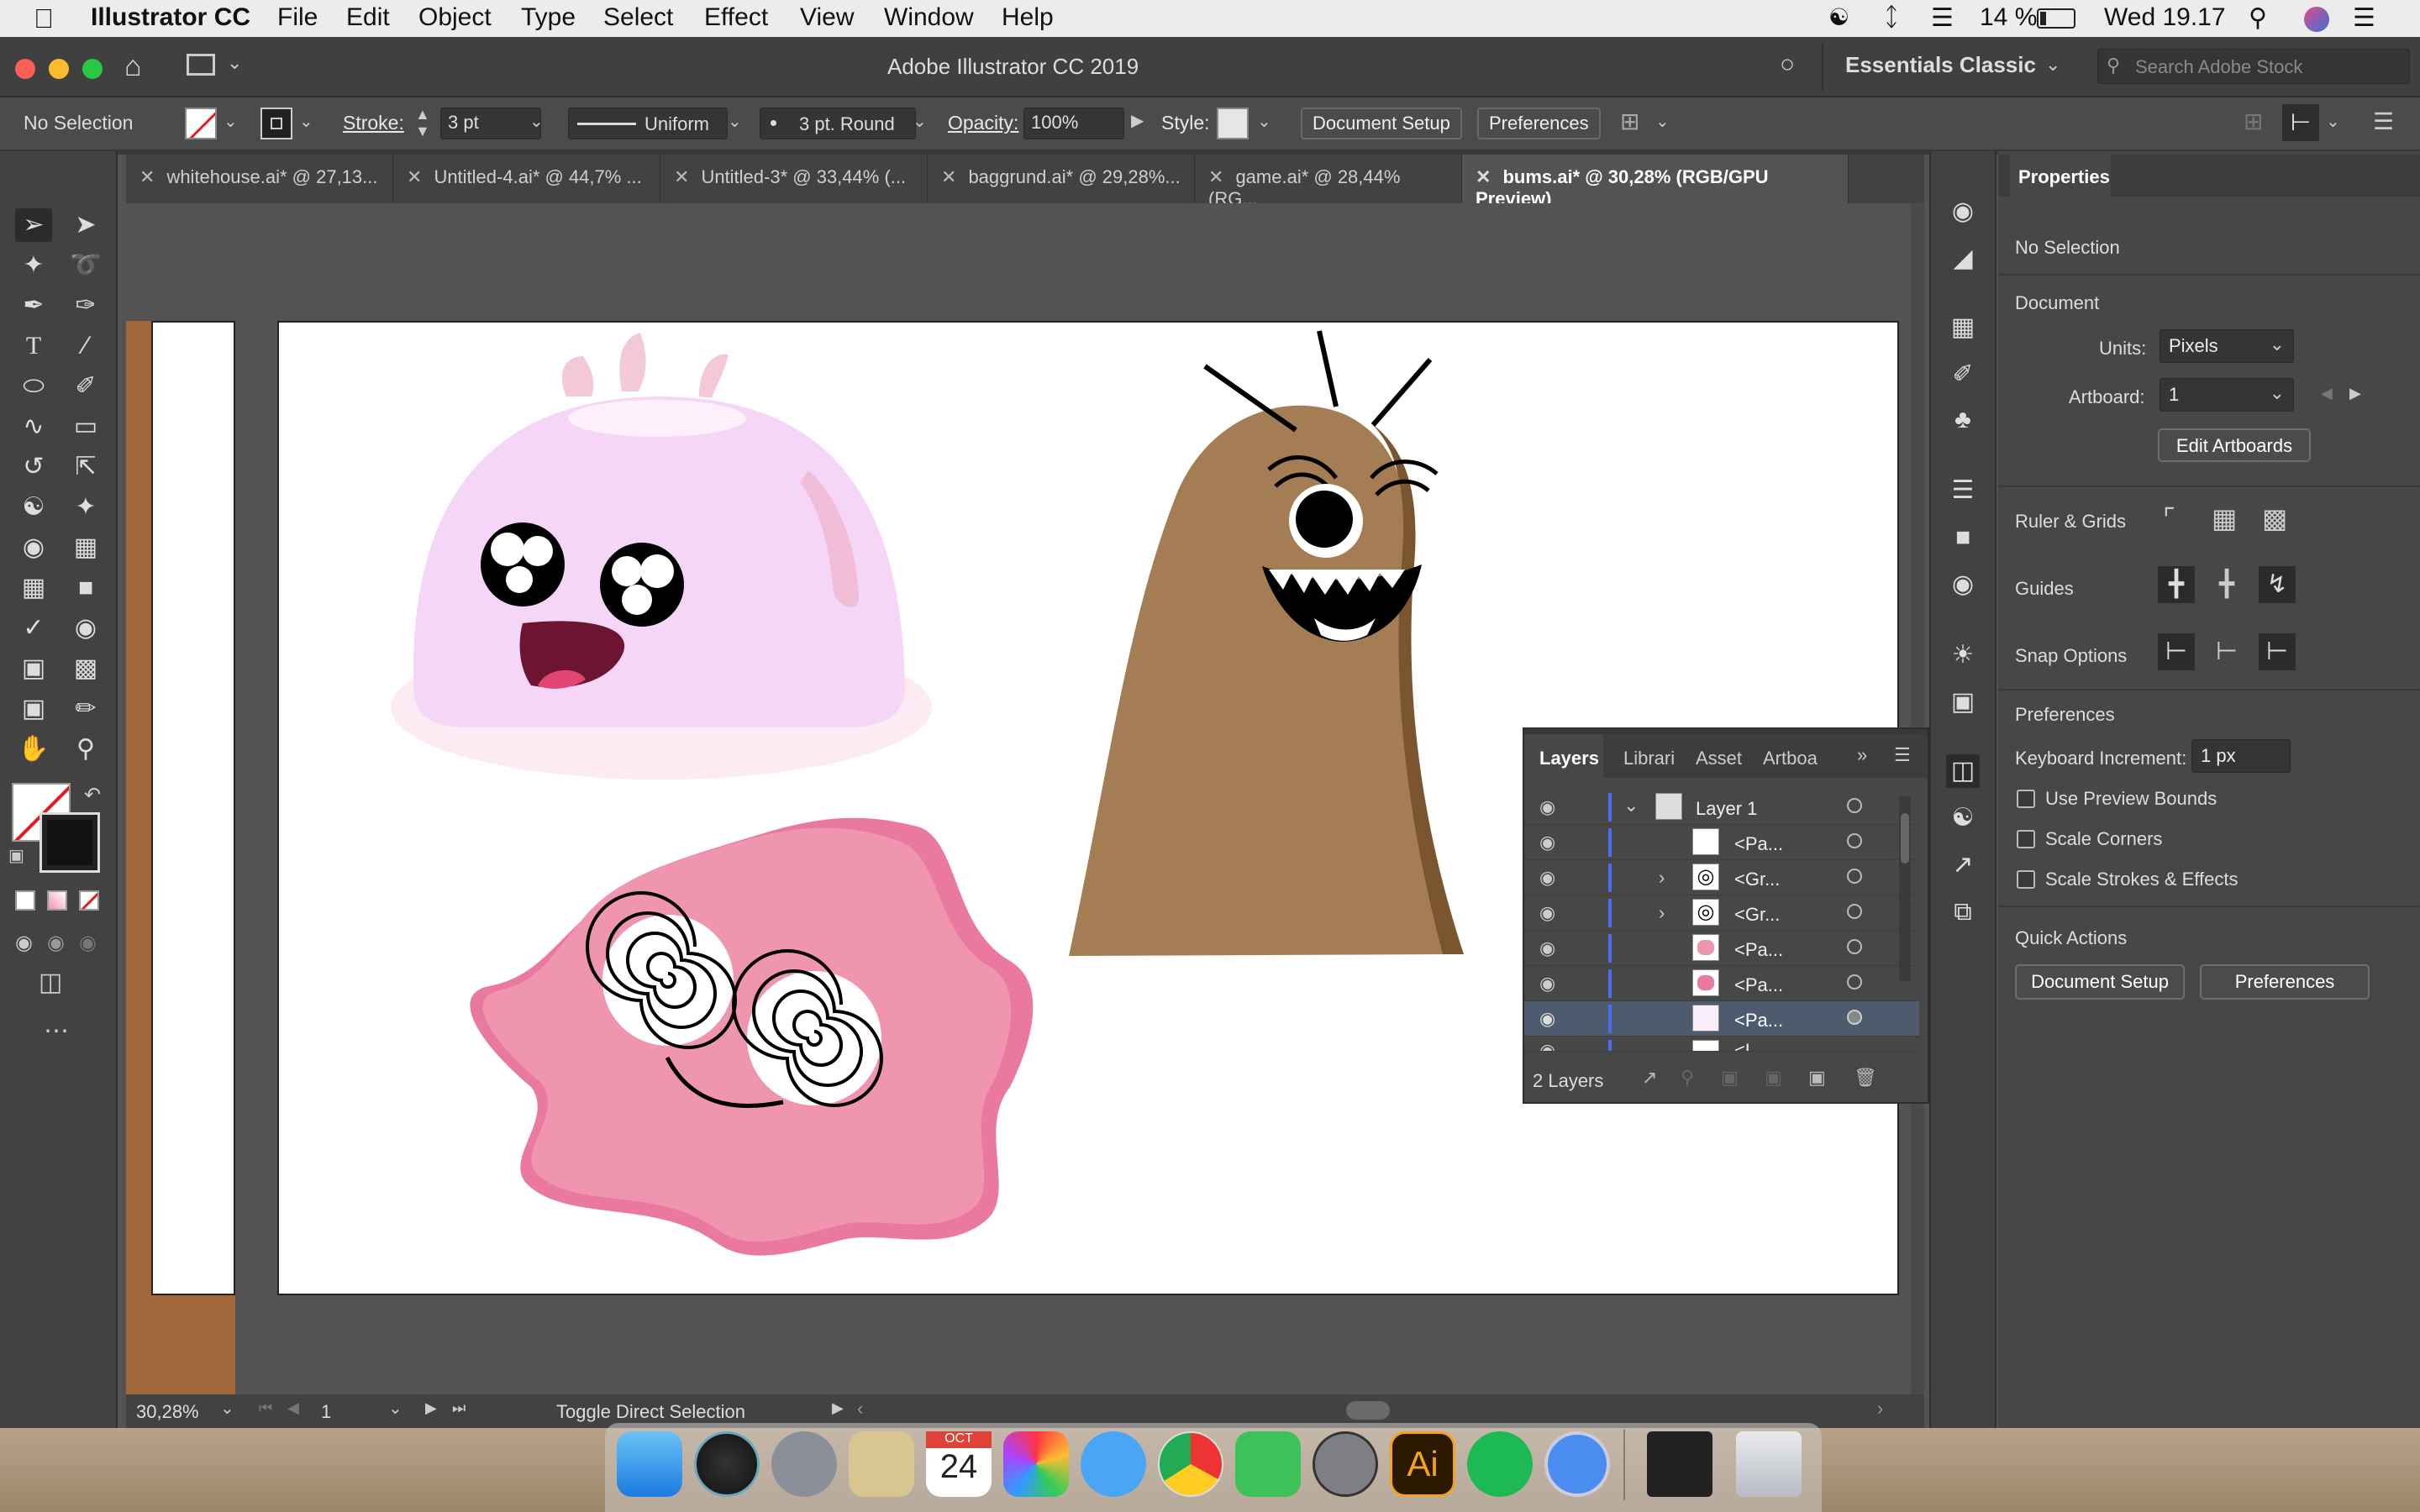  I want to click on warp-tool-icon: ☯, so click(34, 507).